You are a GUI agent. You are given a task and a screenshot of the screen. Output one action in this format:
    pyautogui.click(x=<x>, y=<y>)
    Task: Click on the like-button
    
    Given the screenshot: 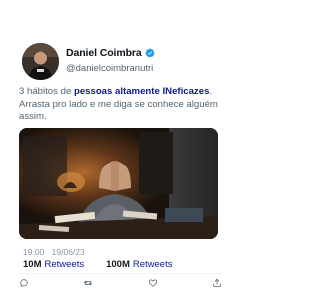 What is the action you would take?
    pyautogui.click(x=153, y=283)
    